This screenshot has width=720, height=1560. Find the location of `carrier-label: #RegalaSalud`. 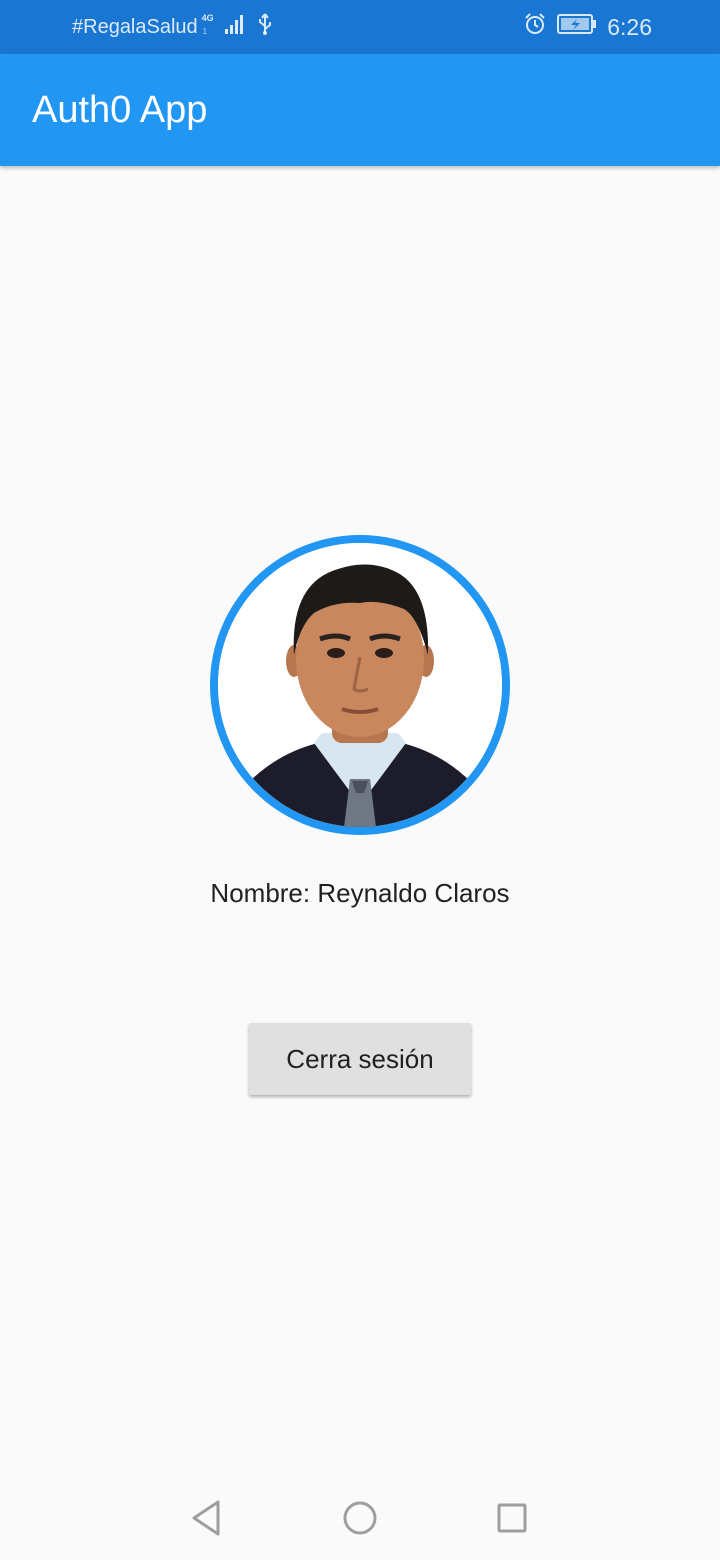

carrier-label: #RegalaSalud is located at coordinates (135, 26).